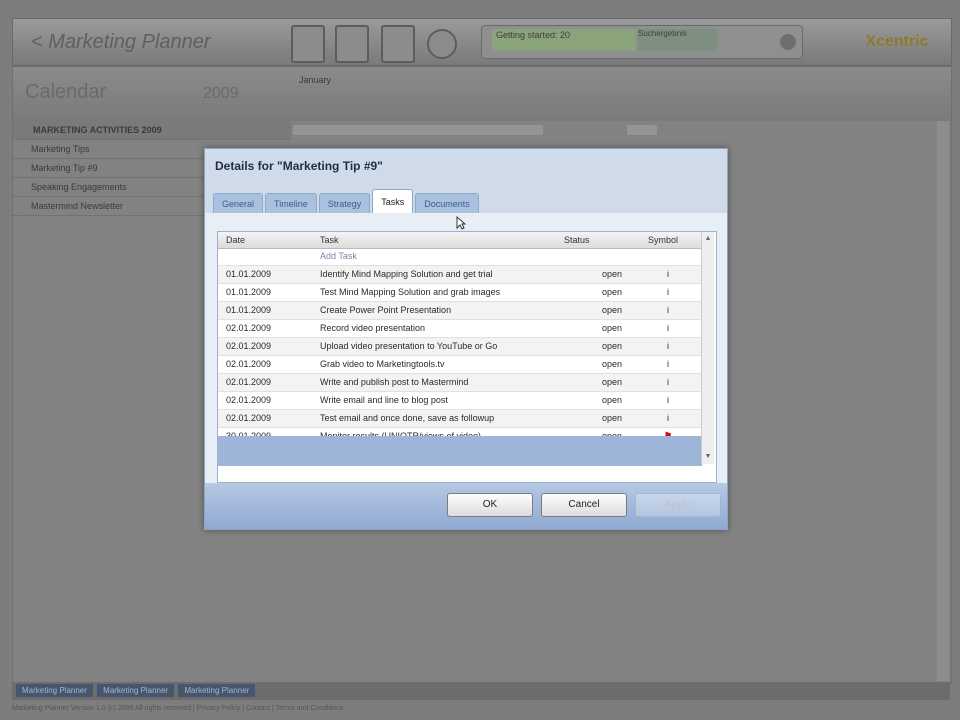 This screenshot has height=720, width=960. What do you see at coordinates (329, 240) in the screenshot?
I see `column-header-task: Task` at bounding box center [329, 240].